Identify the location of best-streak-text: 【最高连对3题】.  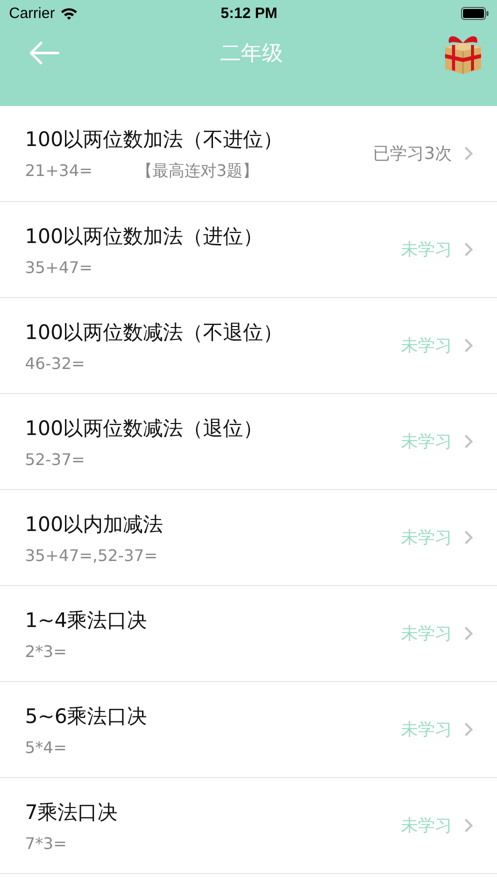
(197, 171).